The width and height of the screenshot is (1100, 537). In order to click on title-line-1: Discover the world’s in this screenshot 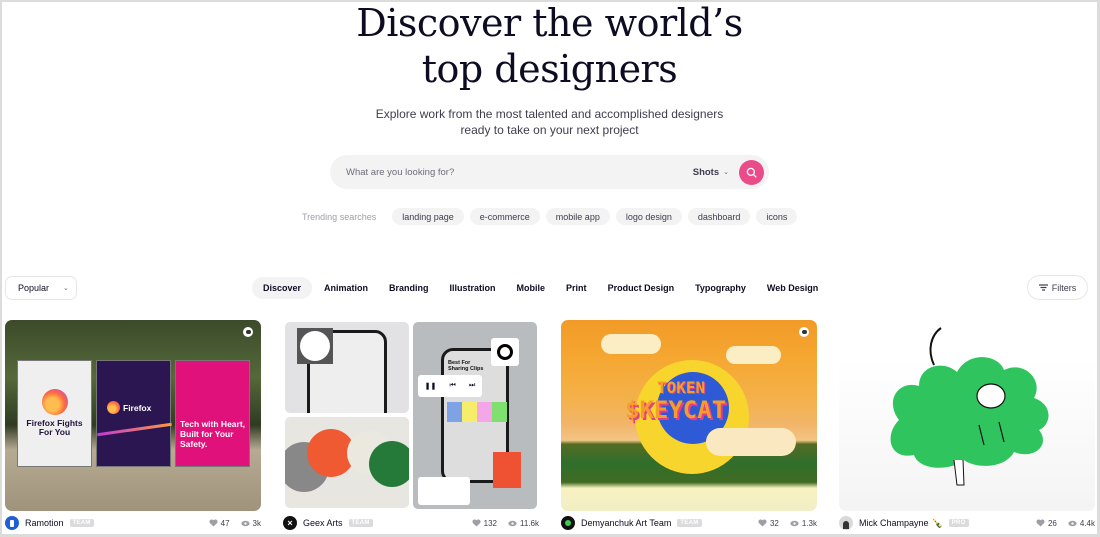, I will do `click(549, 23)`.